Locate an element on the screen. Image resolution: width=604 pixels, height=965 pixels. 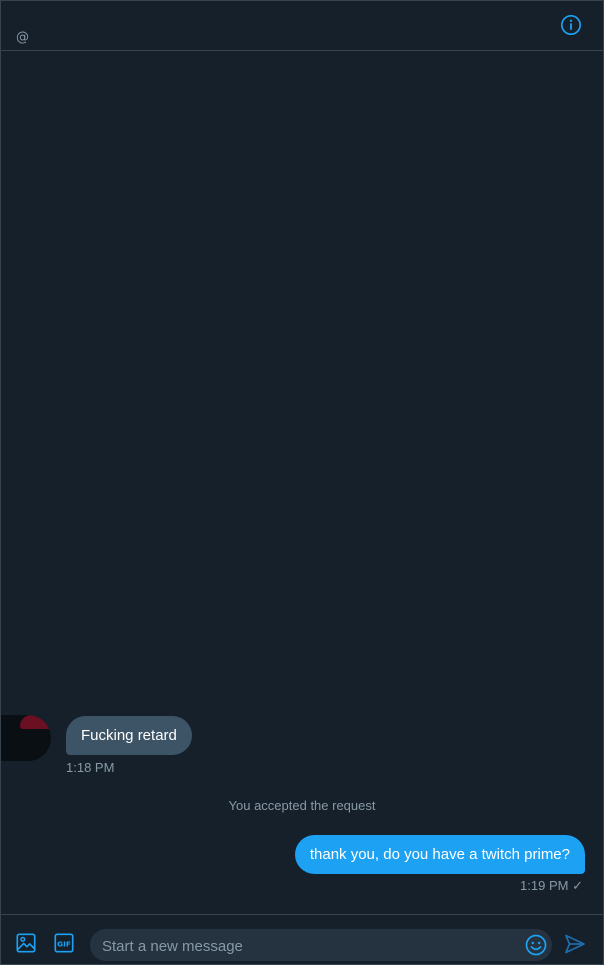
user-handle: @ is located at coordinates (22, 37).